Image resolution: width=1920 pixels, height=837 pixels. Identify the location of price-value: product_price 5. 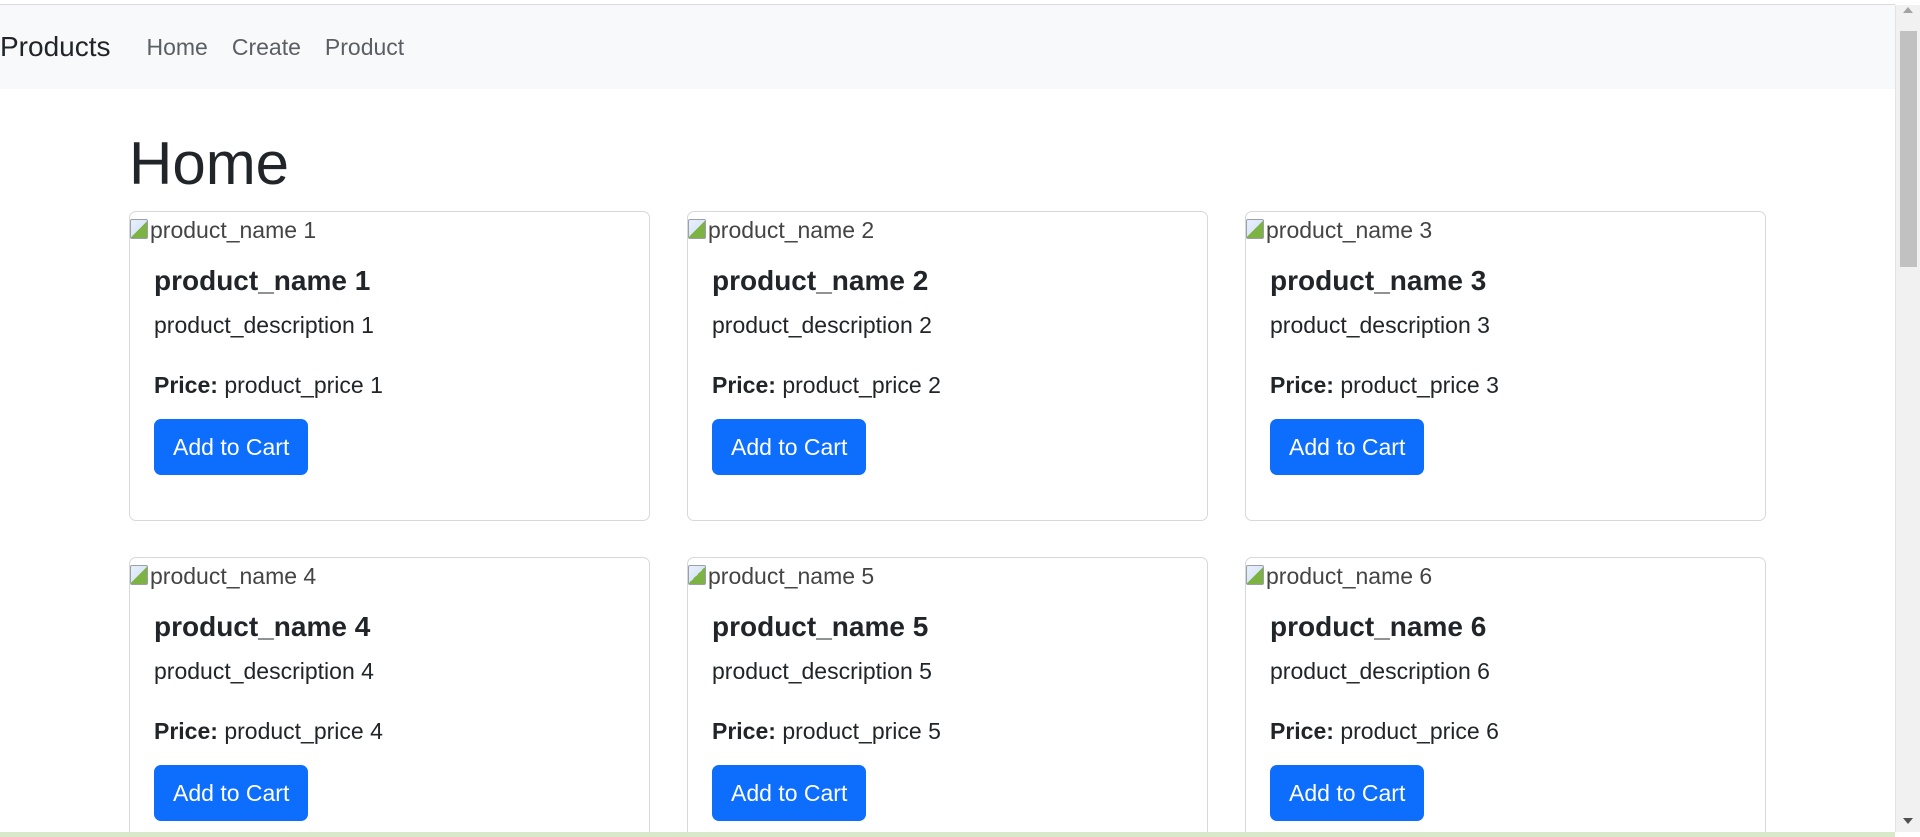
(861, 731).